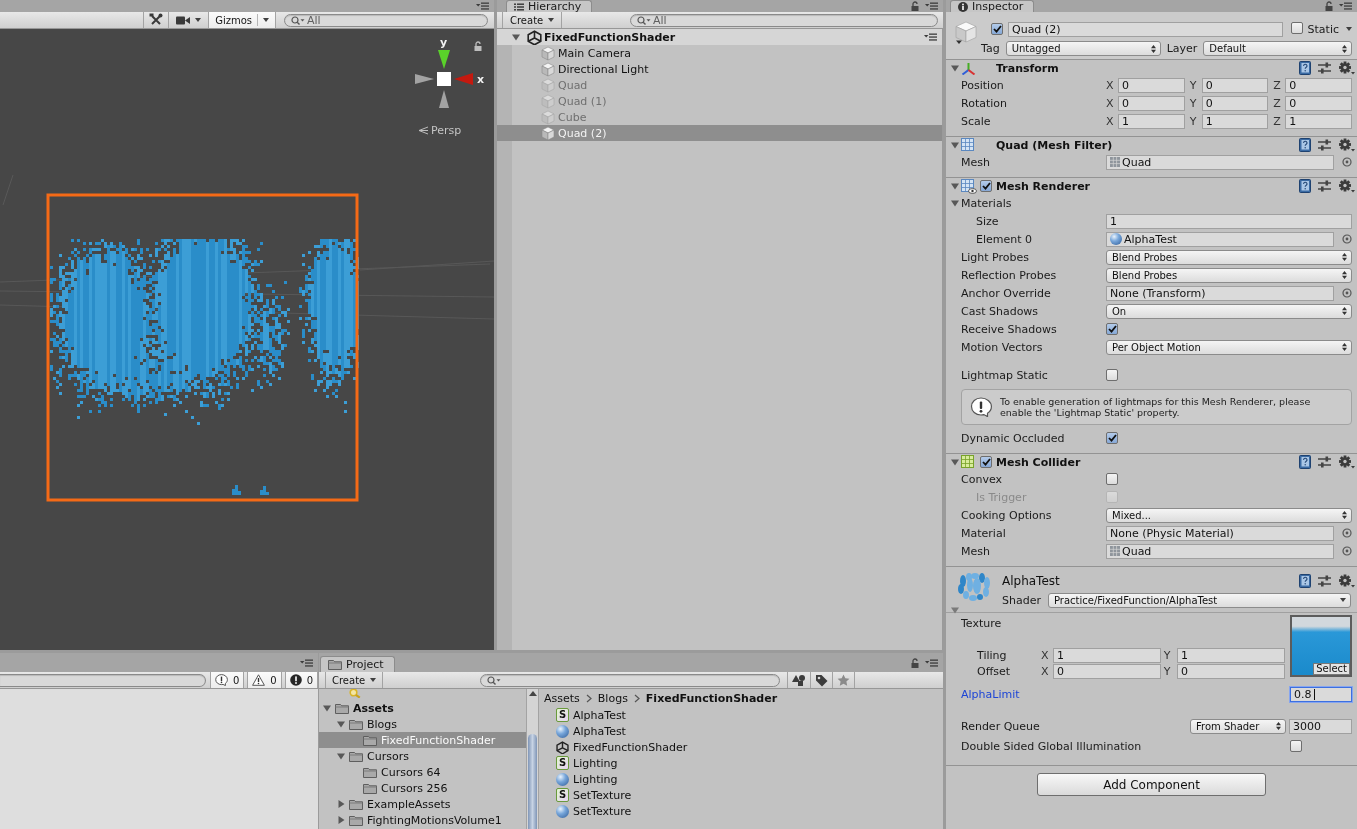 This screenshot has height=829, width=1357. What do you see at coordinates (1220, 293) in the screenshot?
I see `object-field: None (Transform)` at bounding box center [1220, 293].